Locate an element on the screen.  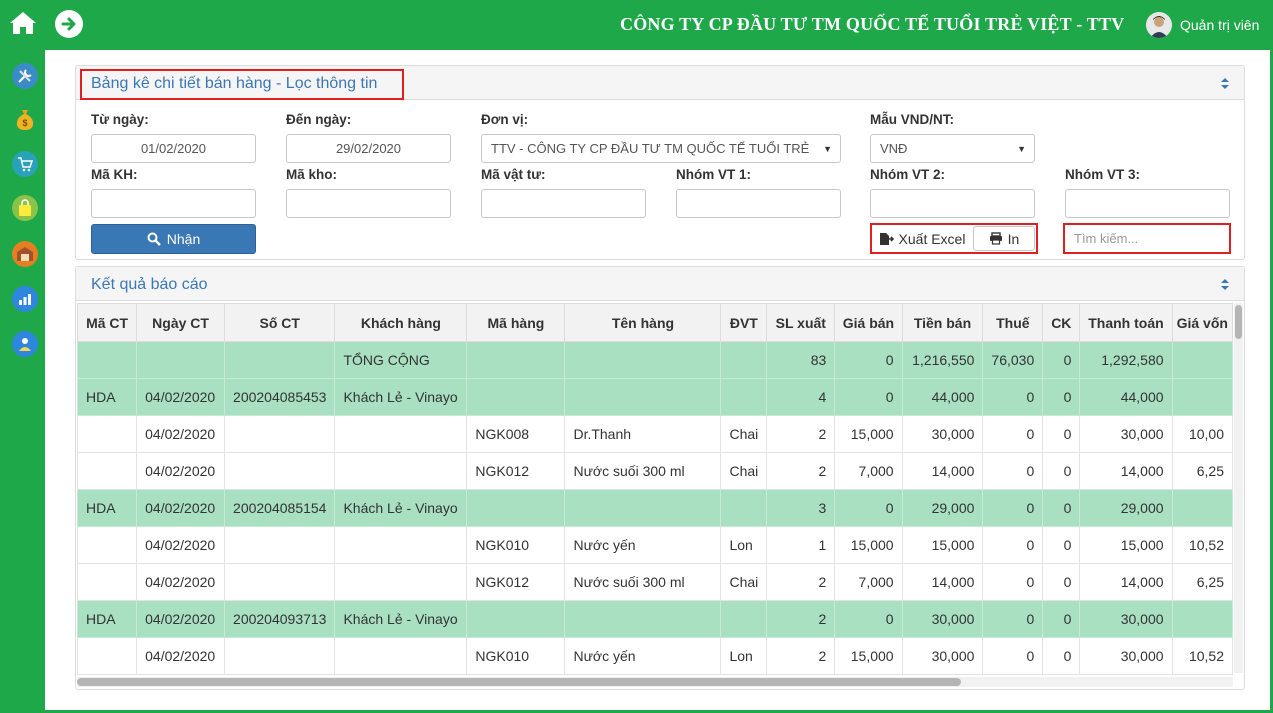
export-excel-button: Xuất Excel is located at coordinates (922, 238).